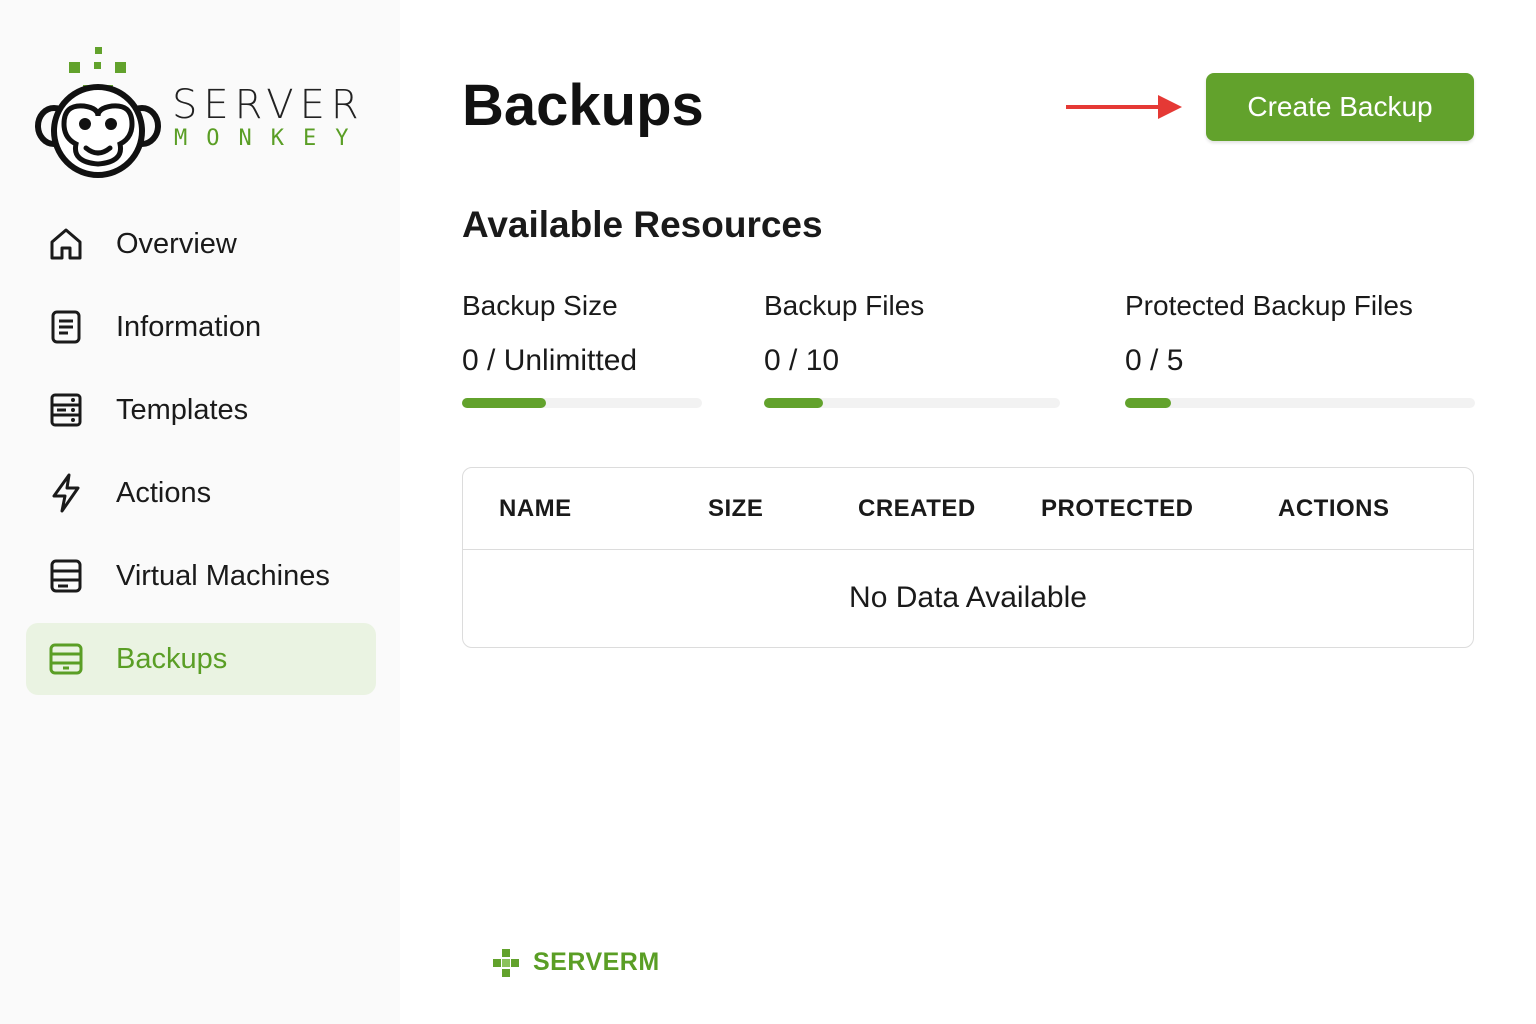 The image size is (1536, 1024). Describe the element at coordinates (1269, 305) in the screenshot. I see `resource-label: Protected Backup Files` at that location.